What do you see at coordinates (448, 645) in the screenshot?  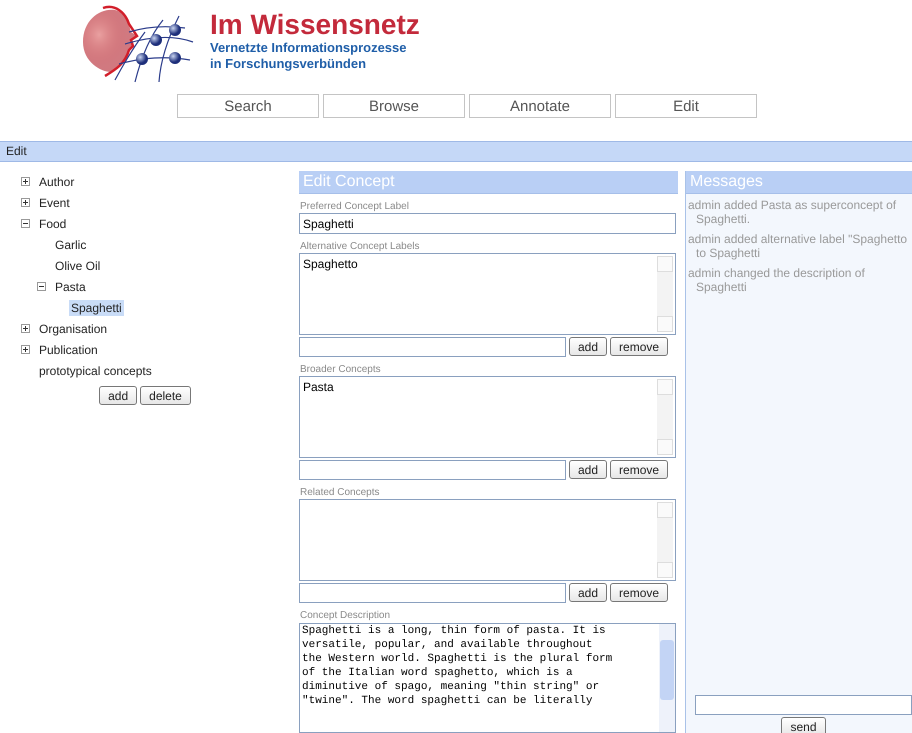 I see `description-line: versatile, popular, and available throughout` at bounding box center [448, 645].